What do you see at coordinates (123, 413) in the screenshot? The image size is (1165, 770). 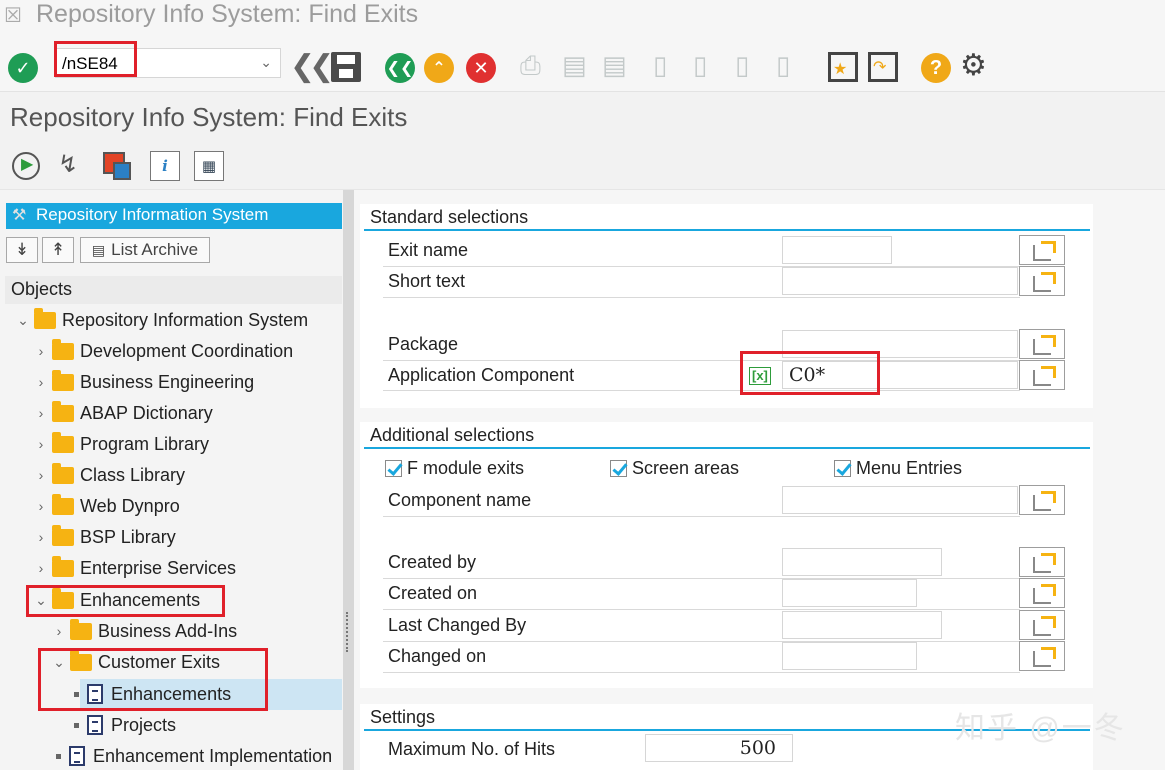 I see `tree-item-abap-dictionary: › ABAP Dictionary` at bounding box center [123, 413].